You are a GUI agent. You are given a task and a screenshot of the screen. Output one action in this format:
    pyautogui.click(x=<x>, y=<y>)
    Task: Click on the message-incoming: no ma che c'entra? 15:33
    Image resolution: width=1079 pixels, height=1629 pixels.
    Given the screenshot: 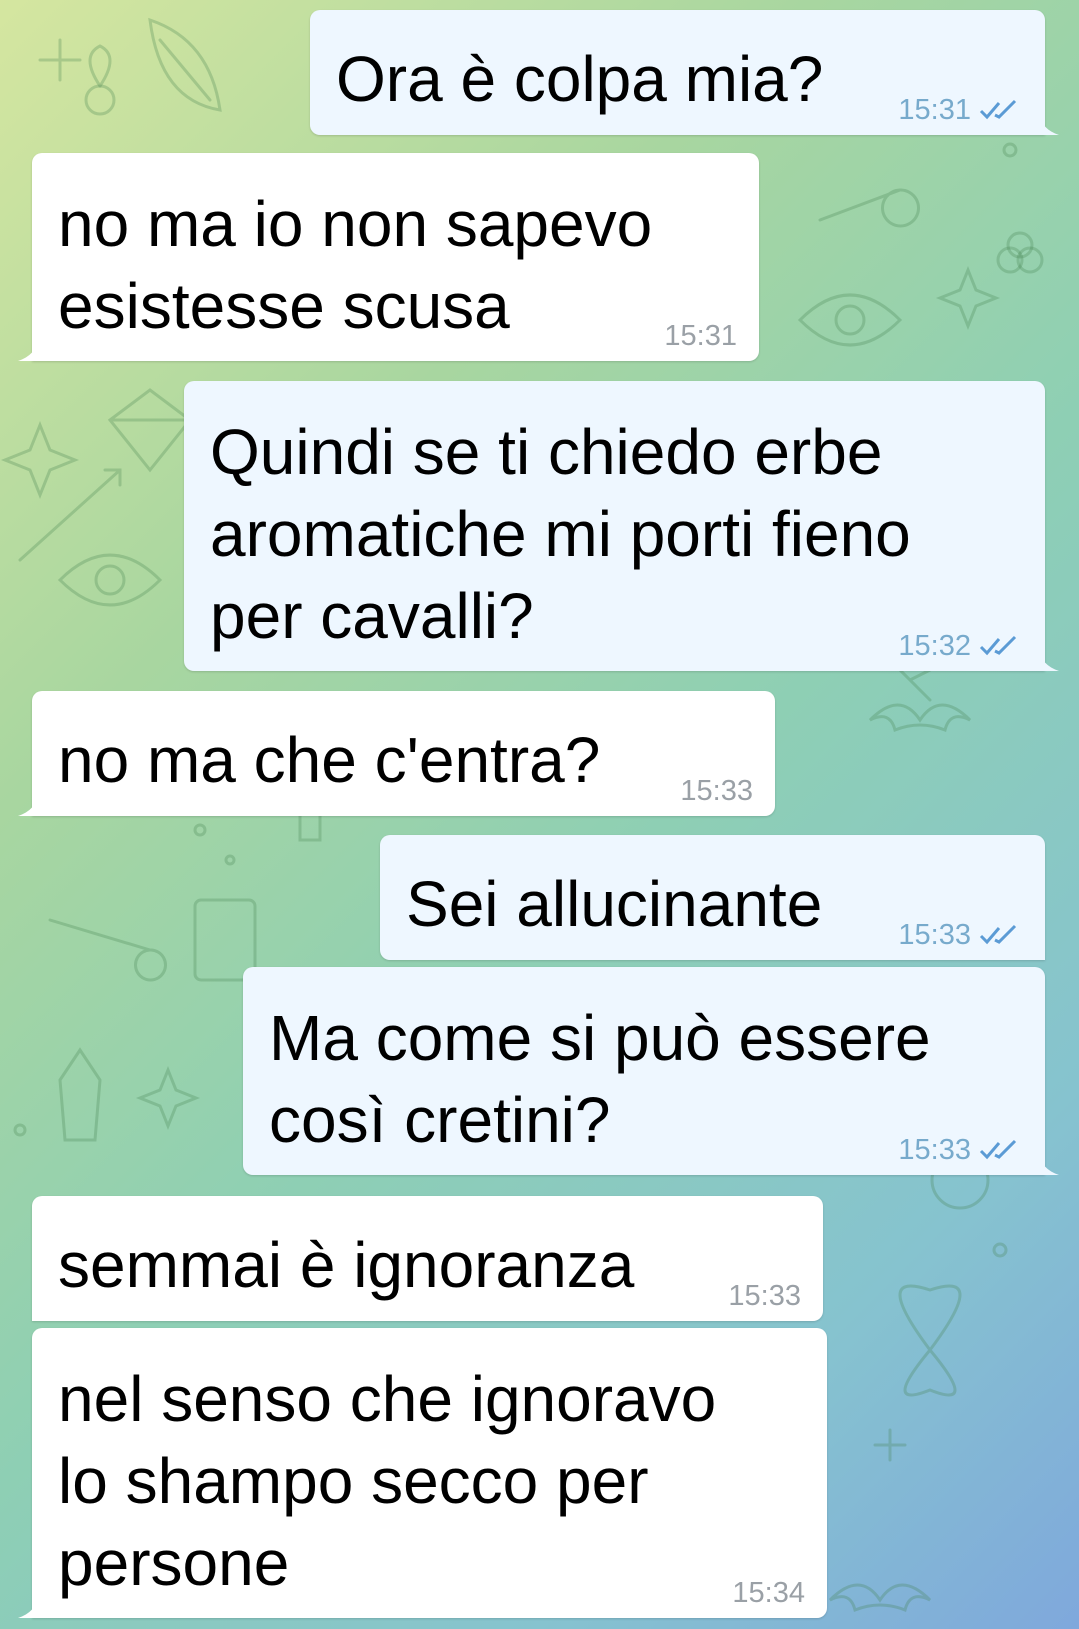 What is the action you would take?
    pyautogui.click(x=396, y=753)
    